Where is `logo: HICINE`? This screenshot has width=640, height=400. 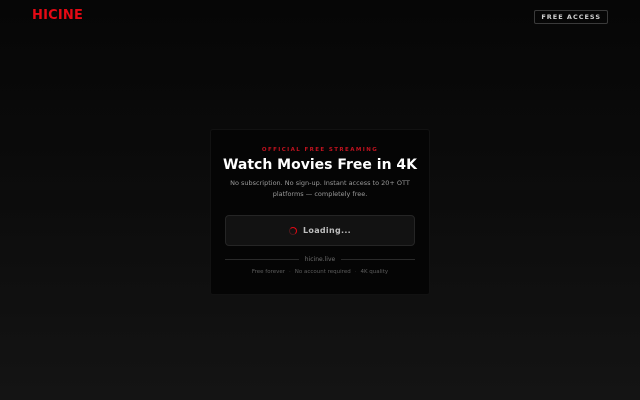 logo: HICINE is located at coordinates (57, 15).